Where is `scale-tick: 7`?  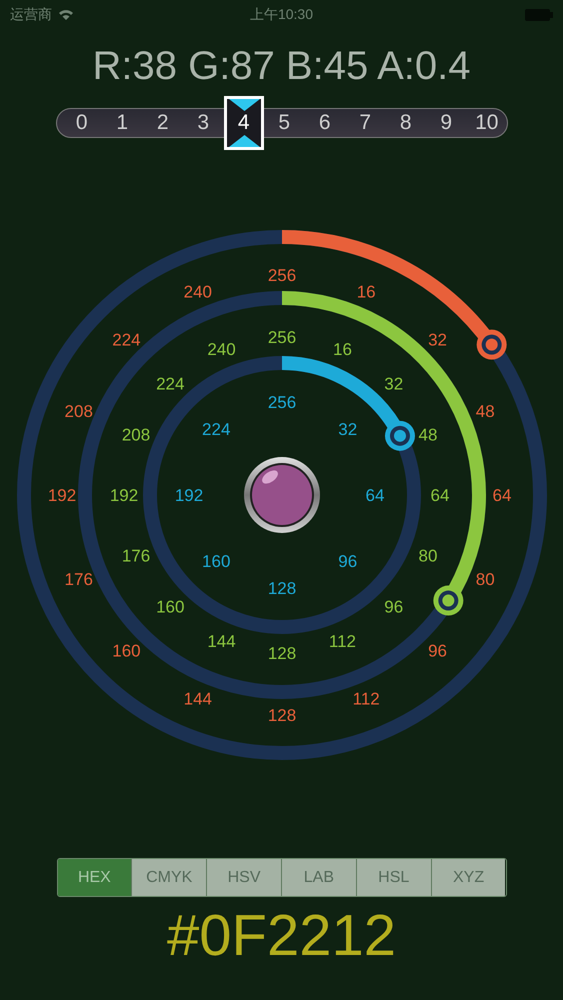 scale-tick: 7 is located at coordinates (365, 123).